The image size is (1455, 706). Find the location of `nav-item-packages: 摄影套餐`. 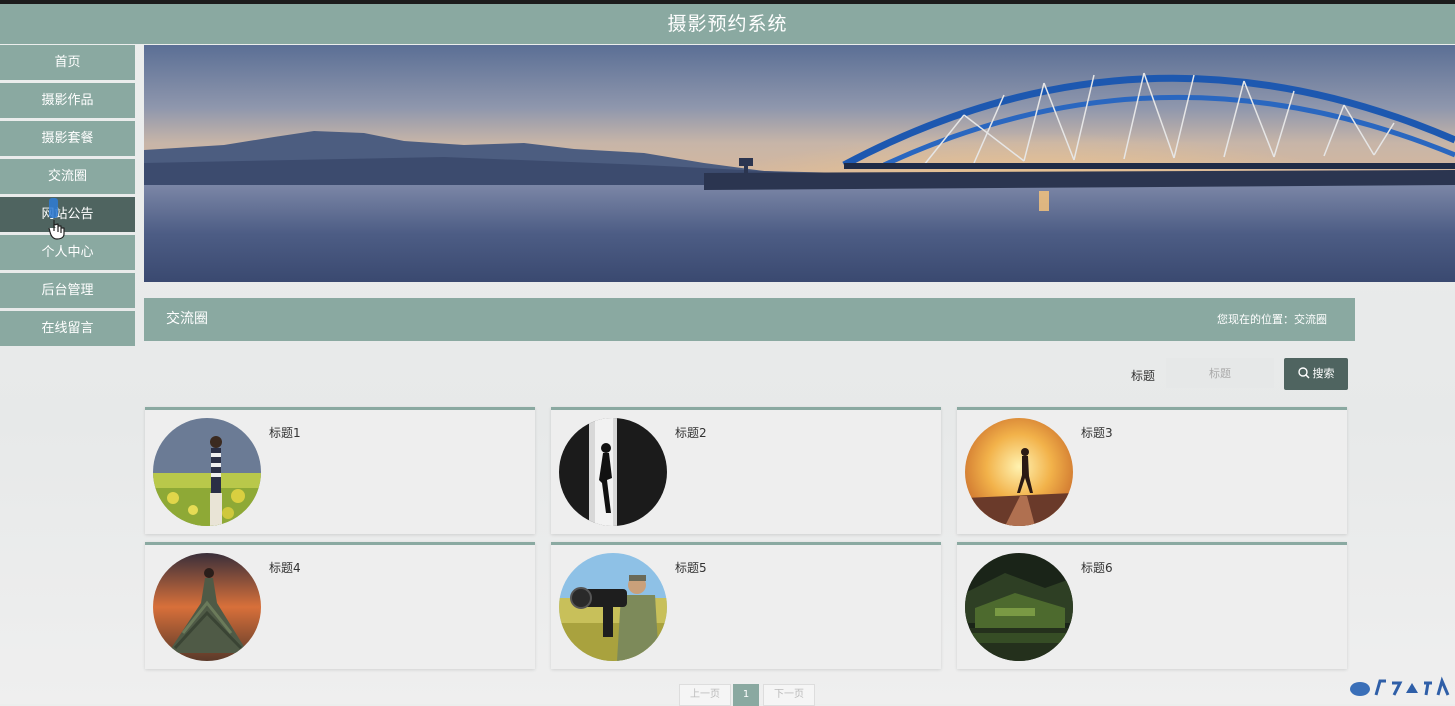

nav-item-packages: 摄影套餐 is located at coordinates (67, 138).